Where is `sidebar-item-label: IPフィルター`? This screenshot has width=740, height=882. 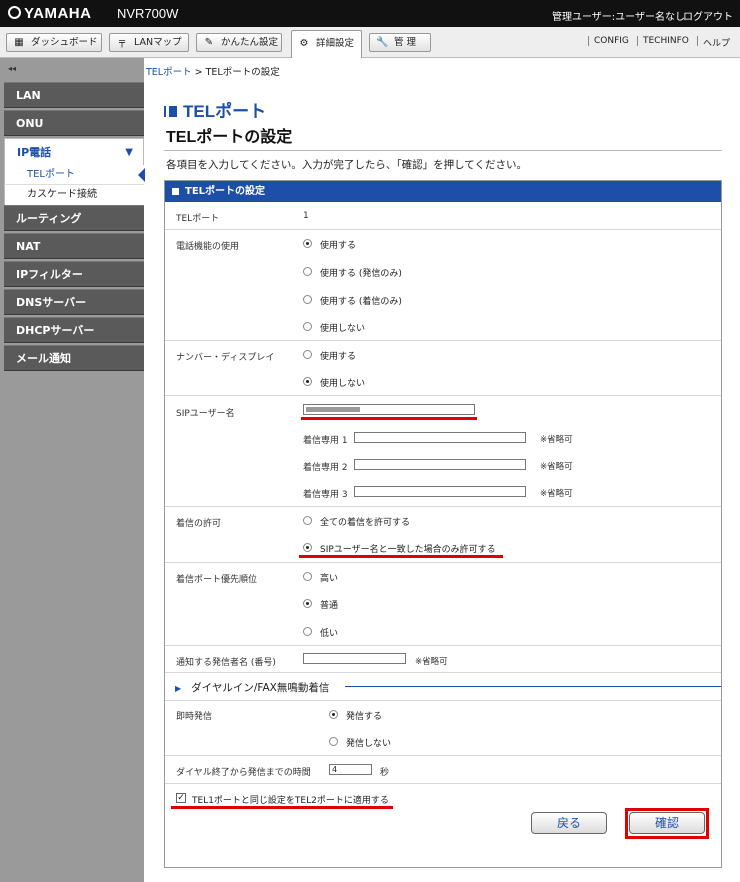 sidebar-item-label: IPフィルター is located at coordinates (49, 274).